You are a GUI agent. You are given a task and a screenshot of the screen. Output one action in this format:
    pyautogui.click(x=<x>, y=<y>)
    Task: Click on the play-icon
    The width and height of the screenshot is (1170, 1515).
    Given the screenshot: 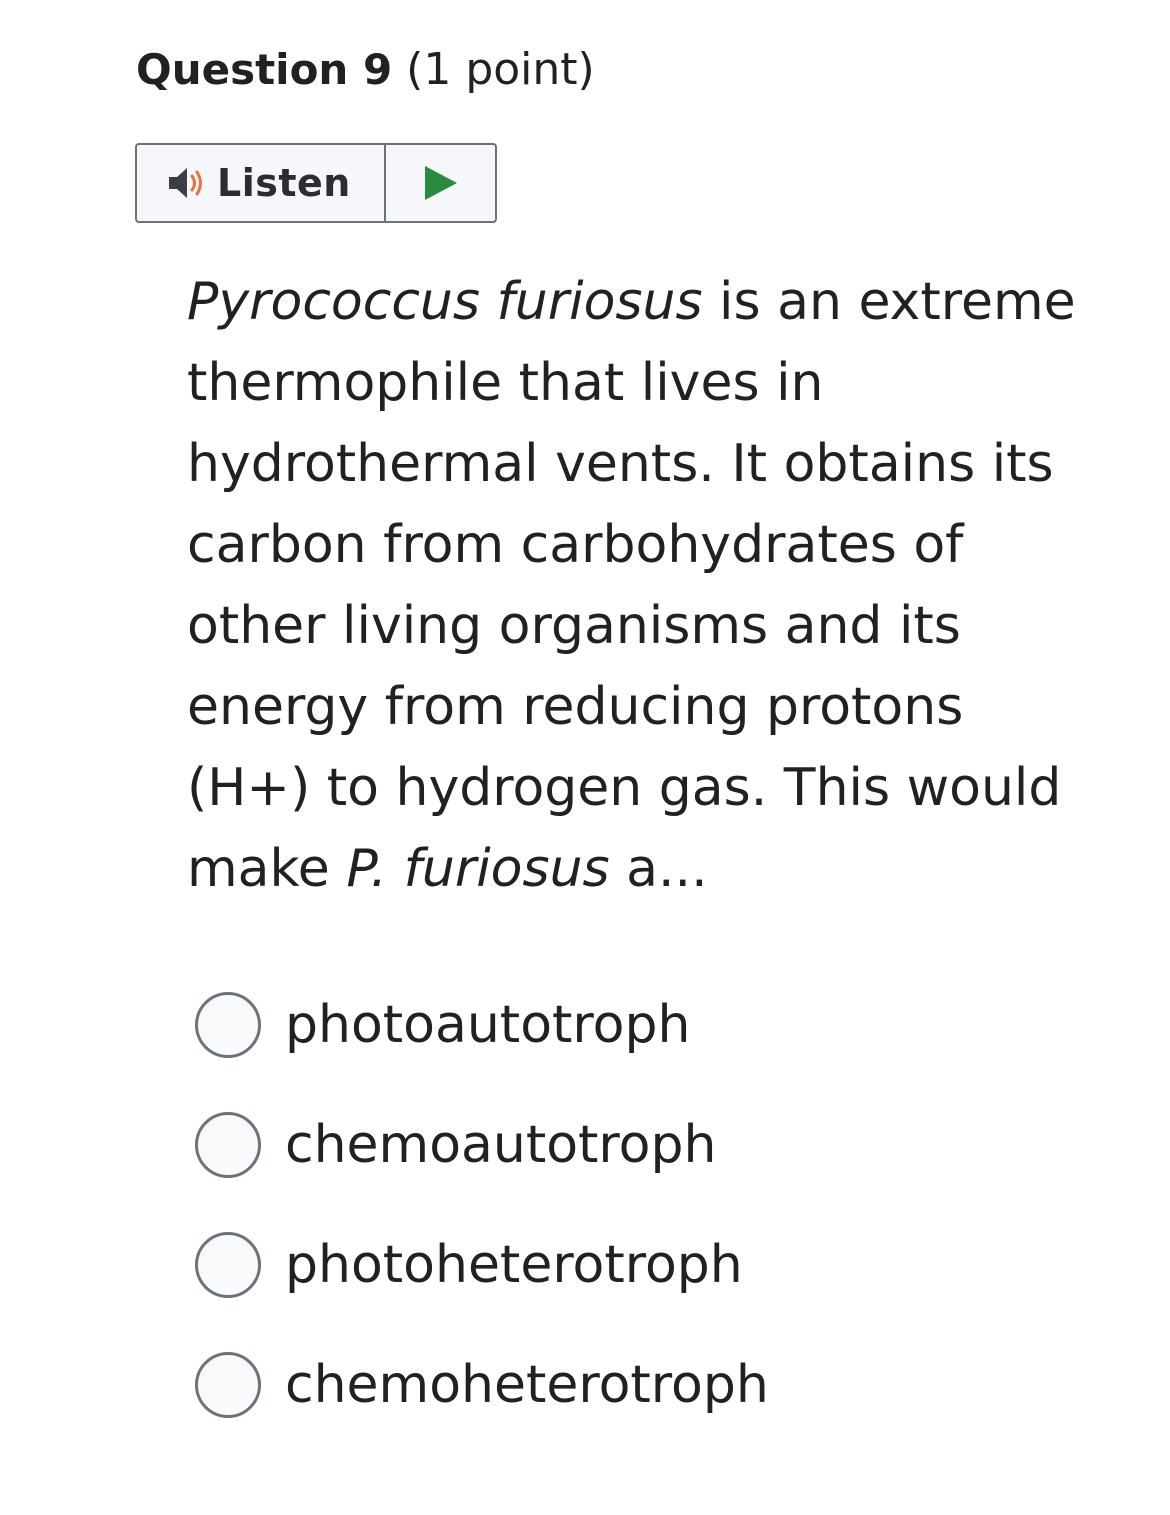 What is the action you would take?
    pyautogui.click(x=440, y=183)
    